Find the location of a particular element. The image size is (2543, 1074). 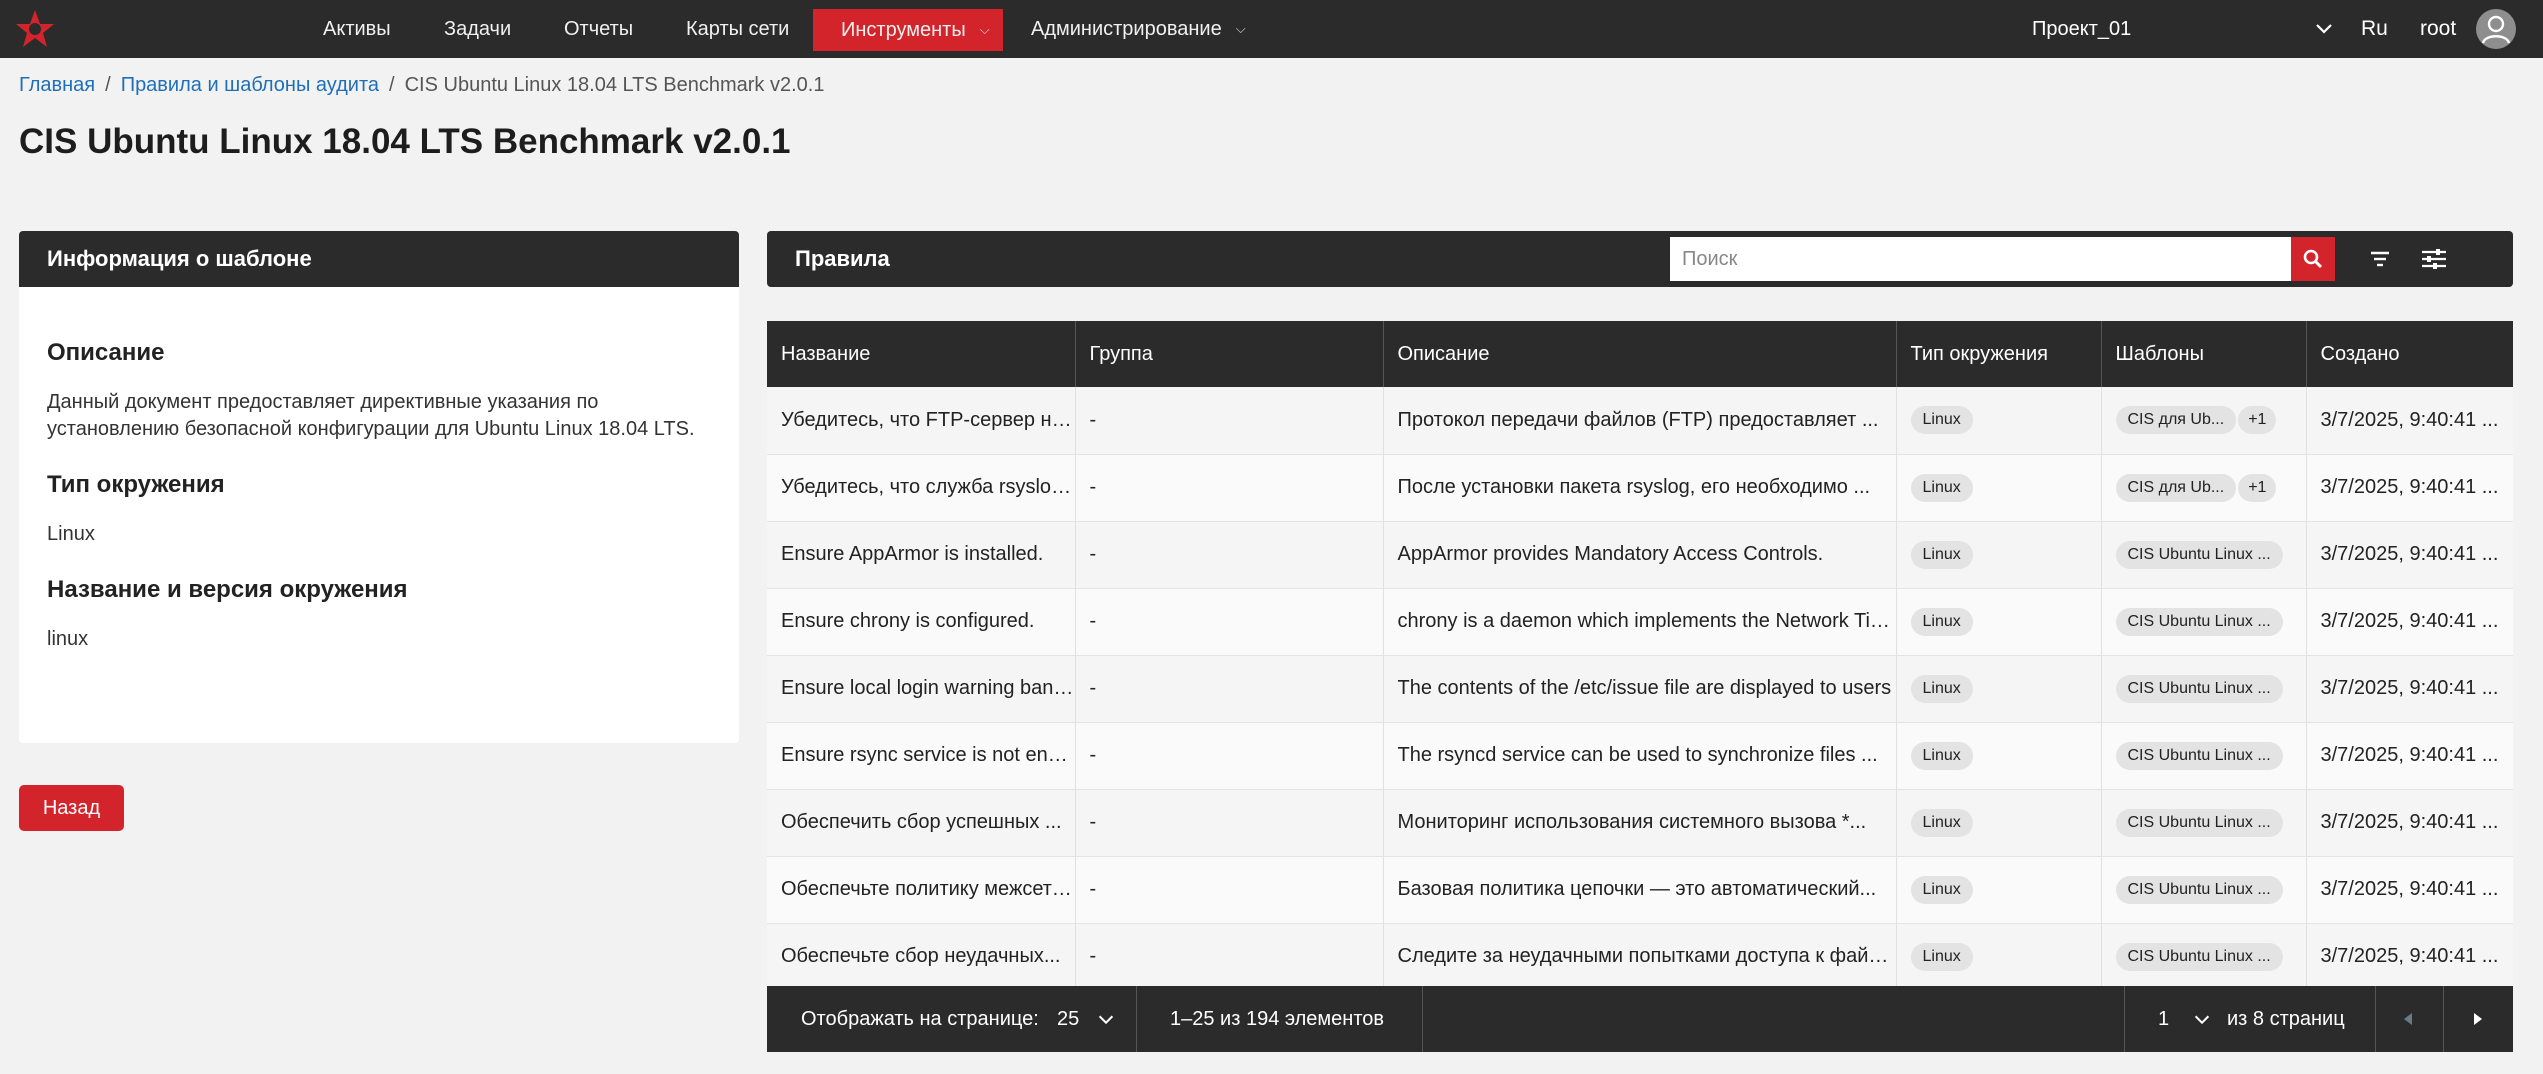

prev-page-icon is located at coordinates (2408, 1019).